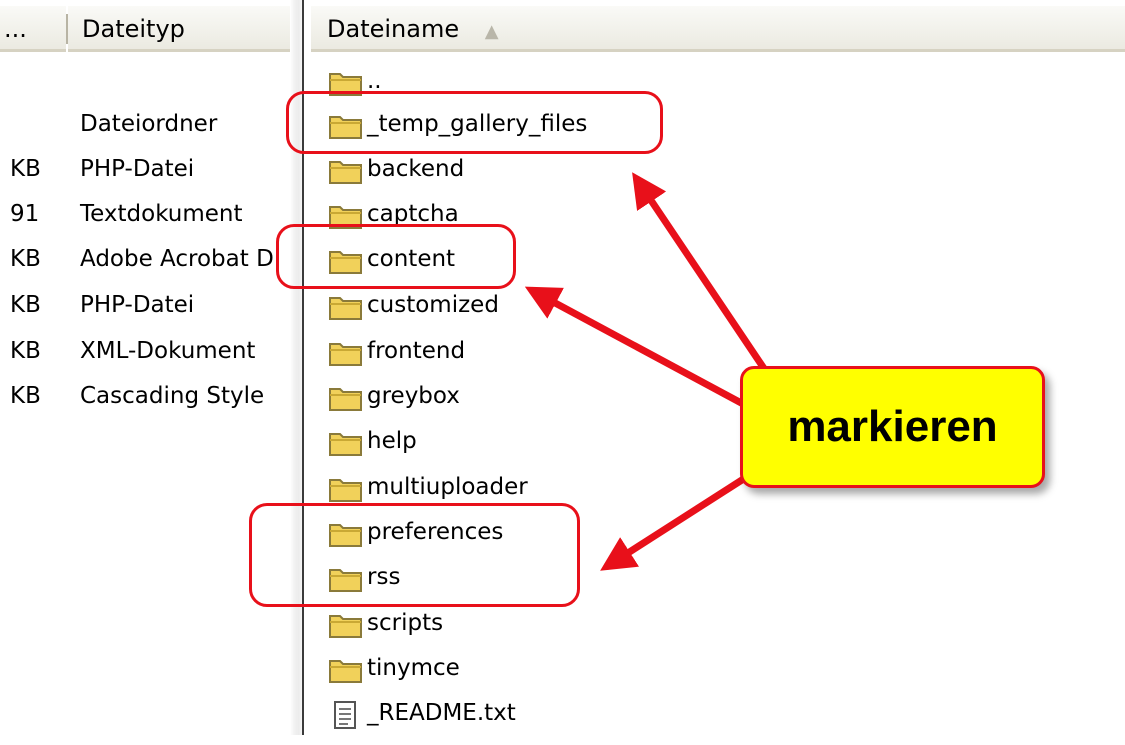  I want to click on callout-label: markieren, so click(892, 426).